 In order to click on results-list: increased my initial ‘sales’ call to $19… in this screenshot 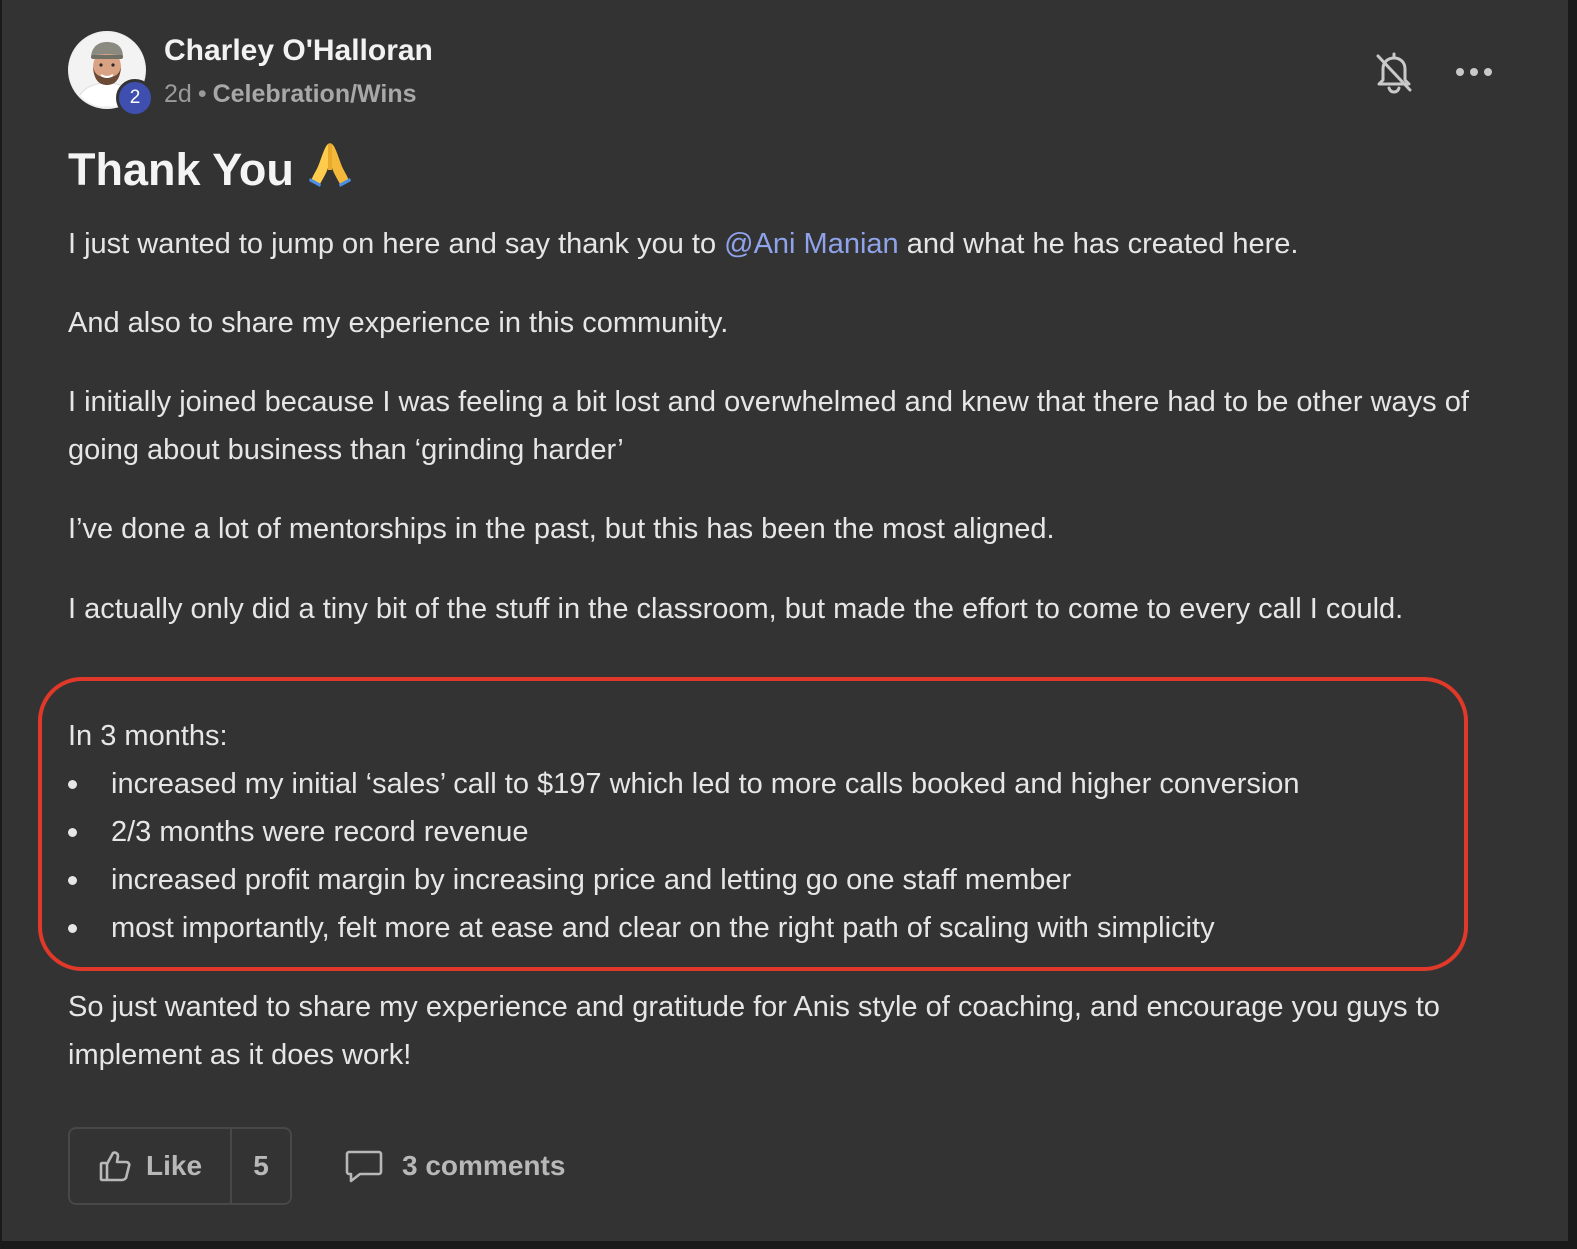, I will do `click(684, 856)`.